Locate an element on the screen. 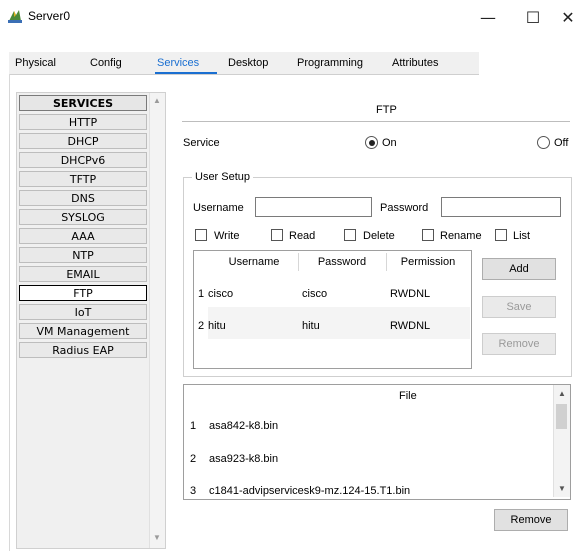 This screenshot has width=585, height=551. row-number: 2 is located at coordinates (201, 326).